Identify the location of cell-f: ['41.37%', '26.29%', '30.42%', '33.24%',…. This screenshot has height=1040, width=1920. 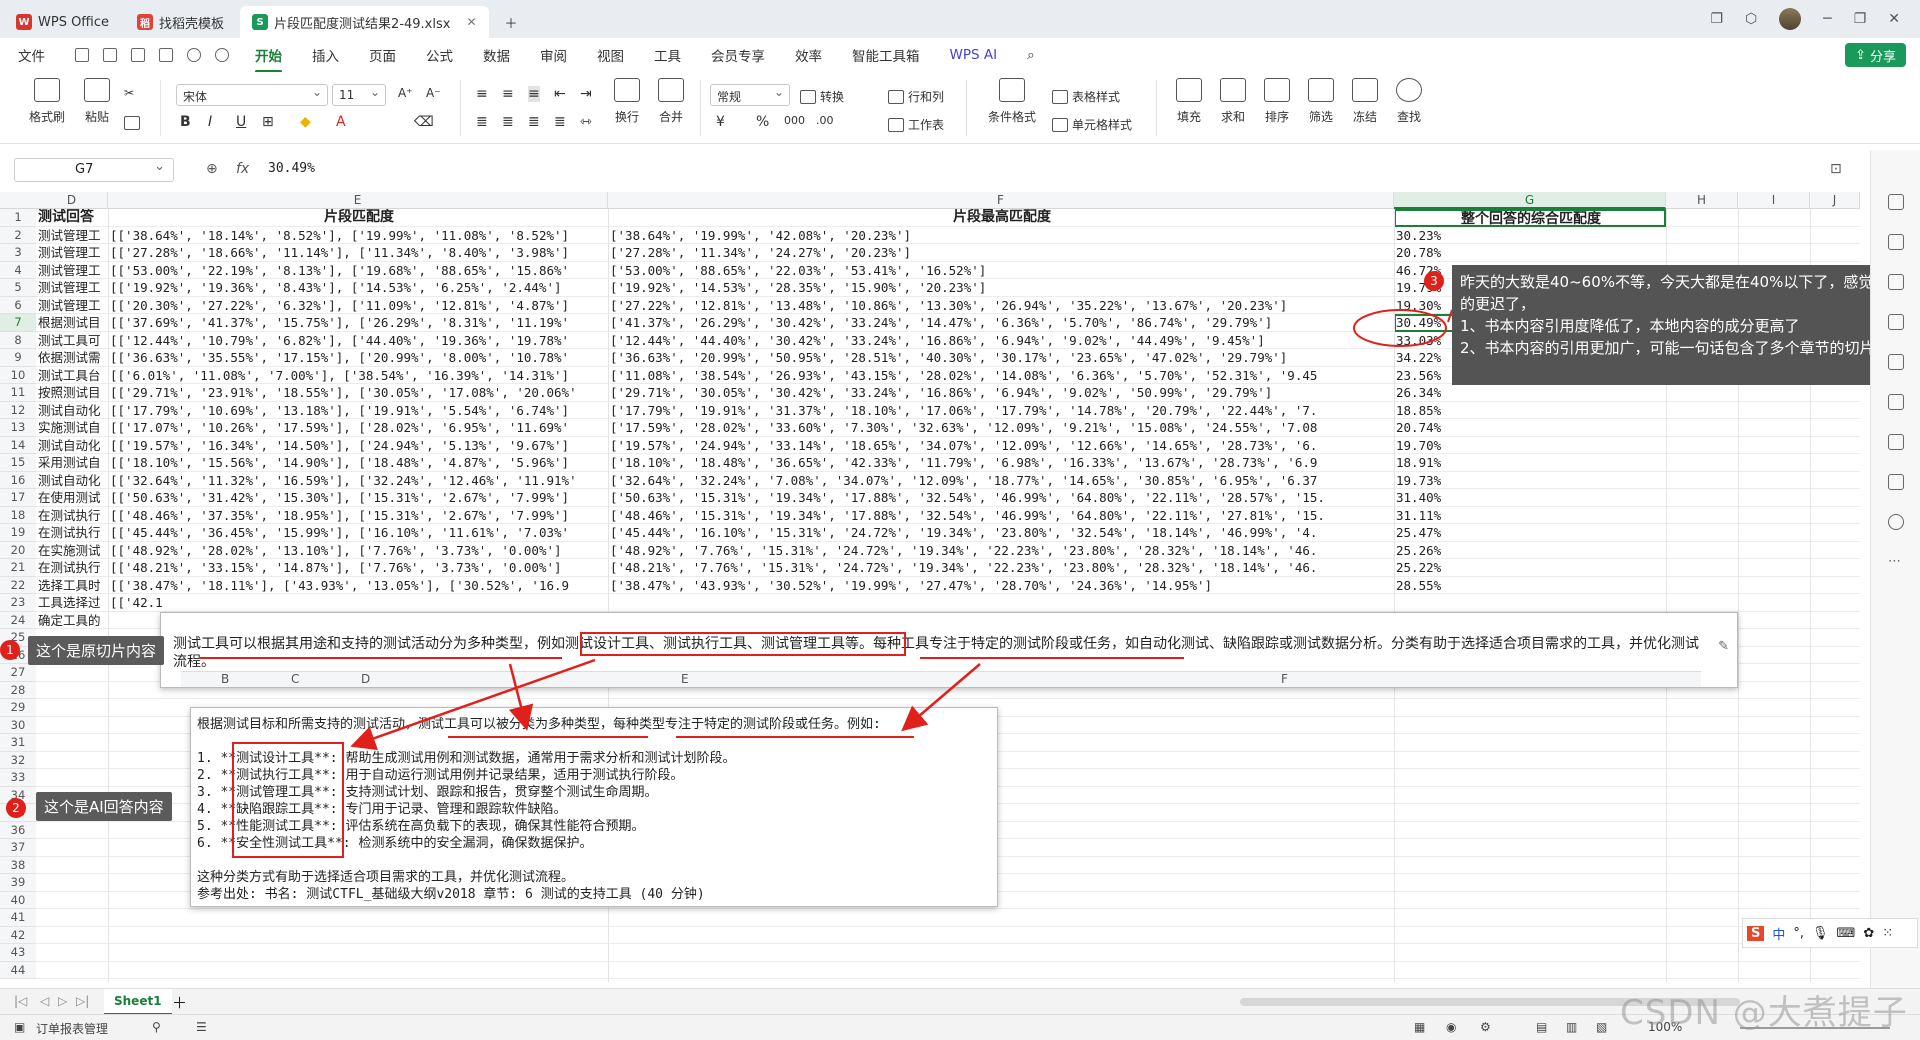
(1001, 323).